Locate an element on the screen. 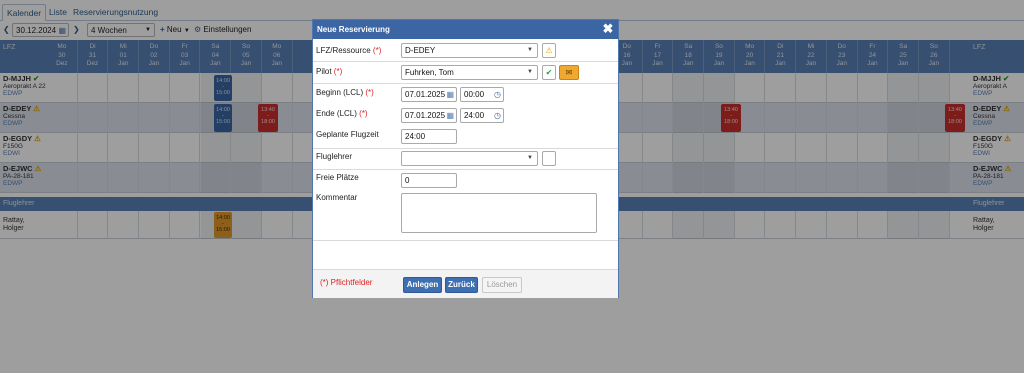  end-time-input: 24:00 ◷ is located at coordinates (482, 115).